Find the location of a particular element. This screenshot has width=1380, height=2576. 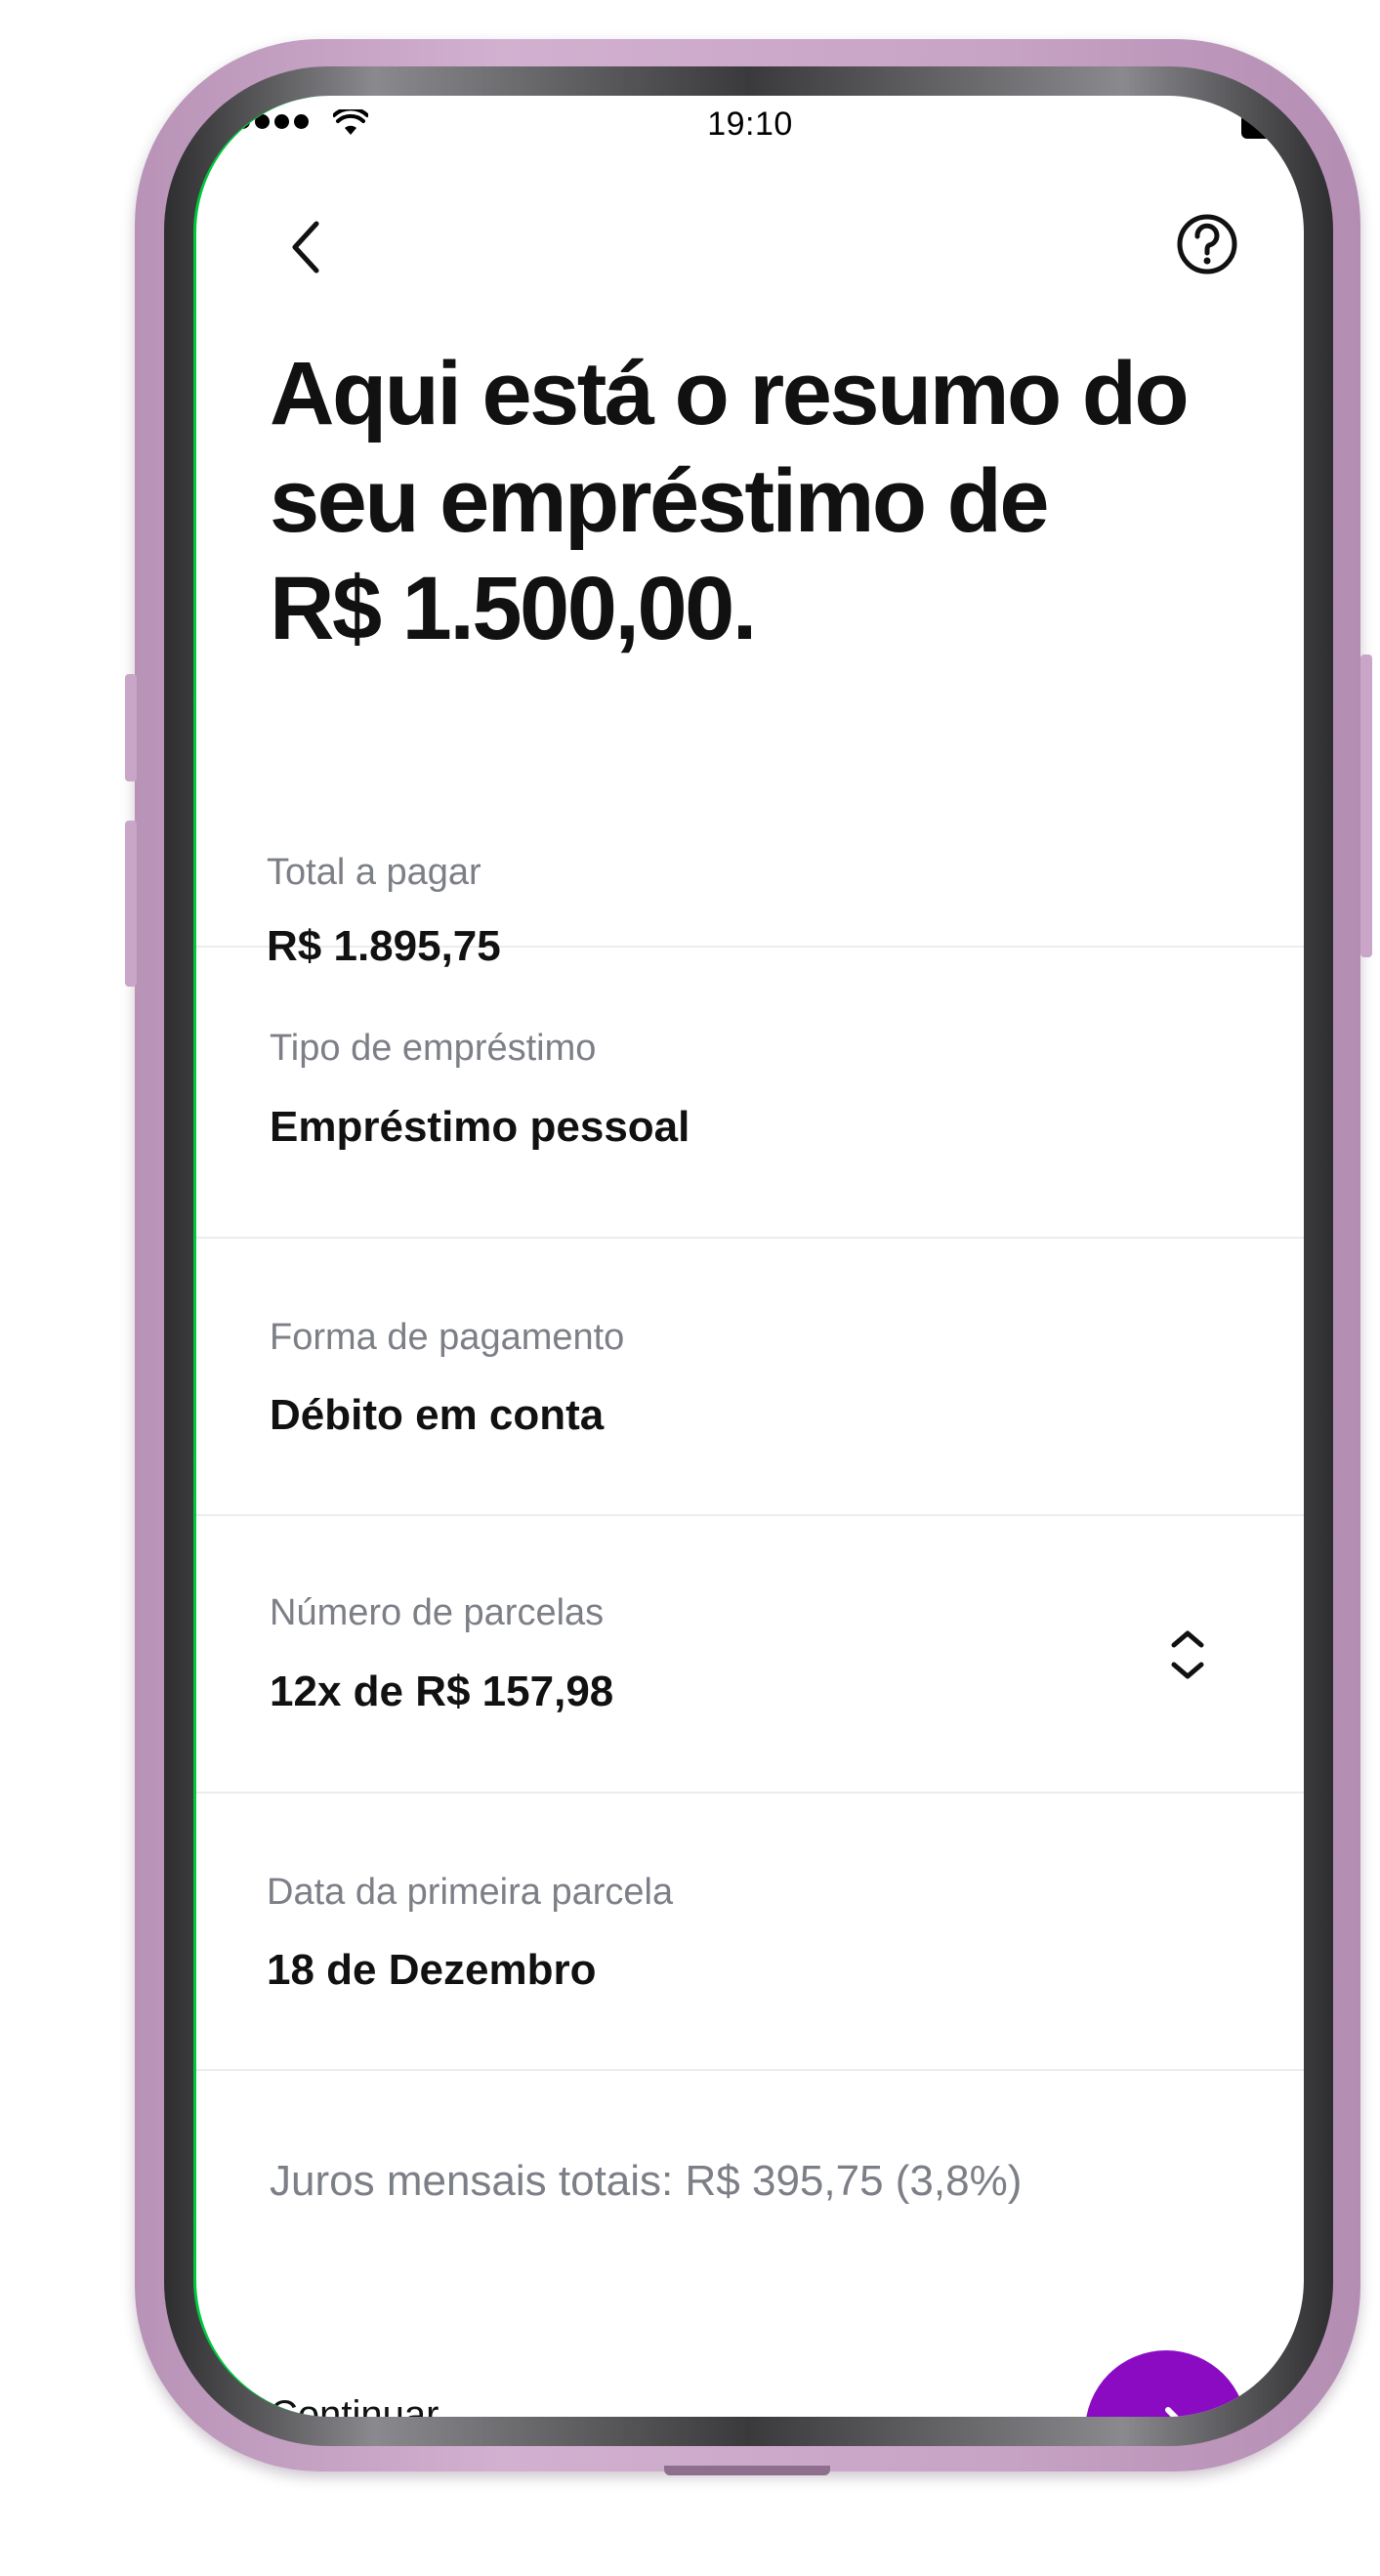

question-circle-icon is located at coordinates (1207, 244).